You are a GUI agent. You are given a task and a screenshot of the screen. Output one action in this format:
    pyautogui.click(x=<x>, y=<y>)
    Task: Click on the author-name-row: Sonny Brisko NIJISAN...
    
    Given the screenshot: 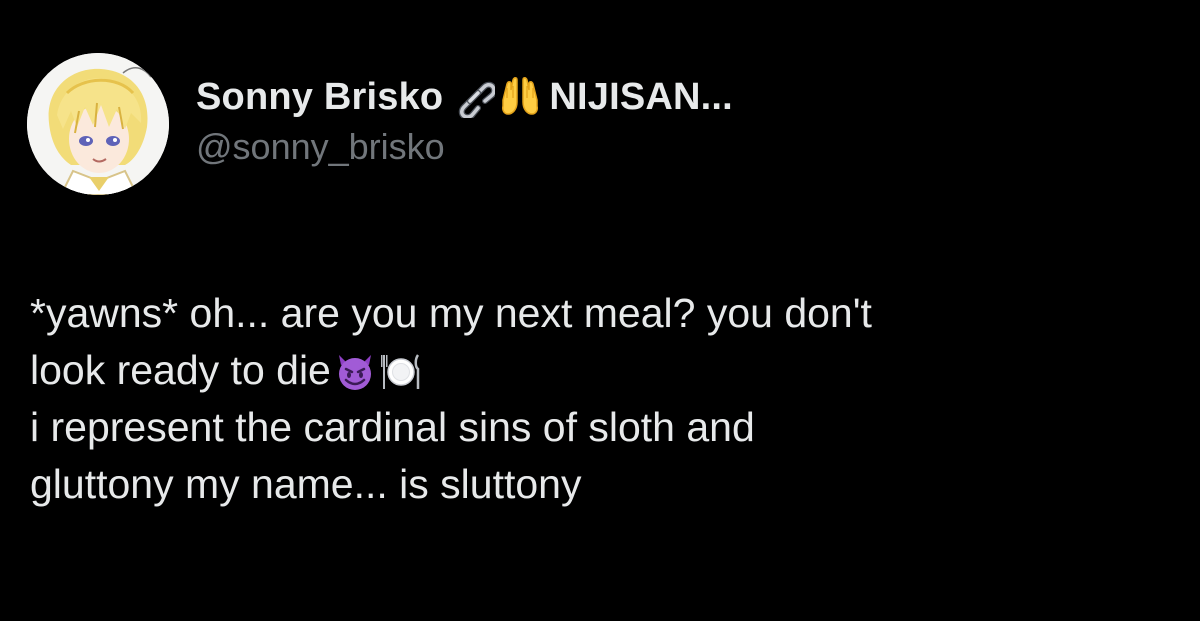 What is the action you would take?
    pyautogui.click(x=464, y=97)
    